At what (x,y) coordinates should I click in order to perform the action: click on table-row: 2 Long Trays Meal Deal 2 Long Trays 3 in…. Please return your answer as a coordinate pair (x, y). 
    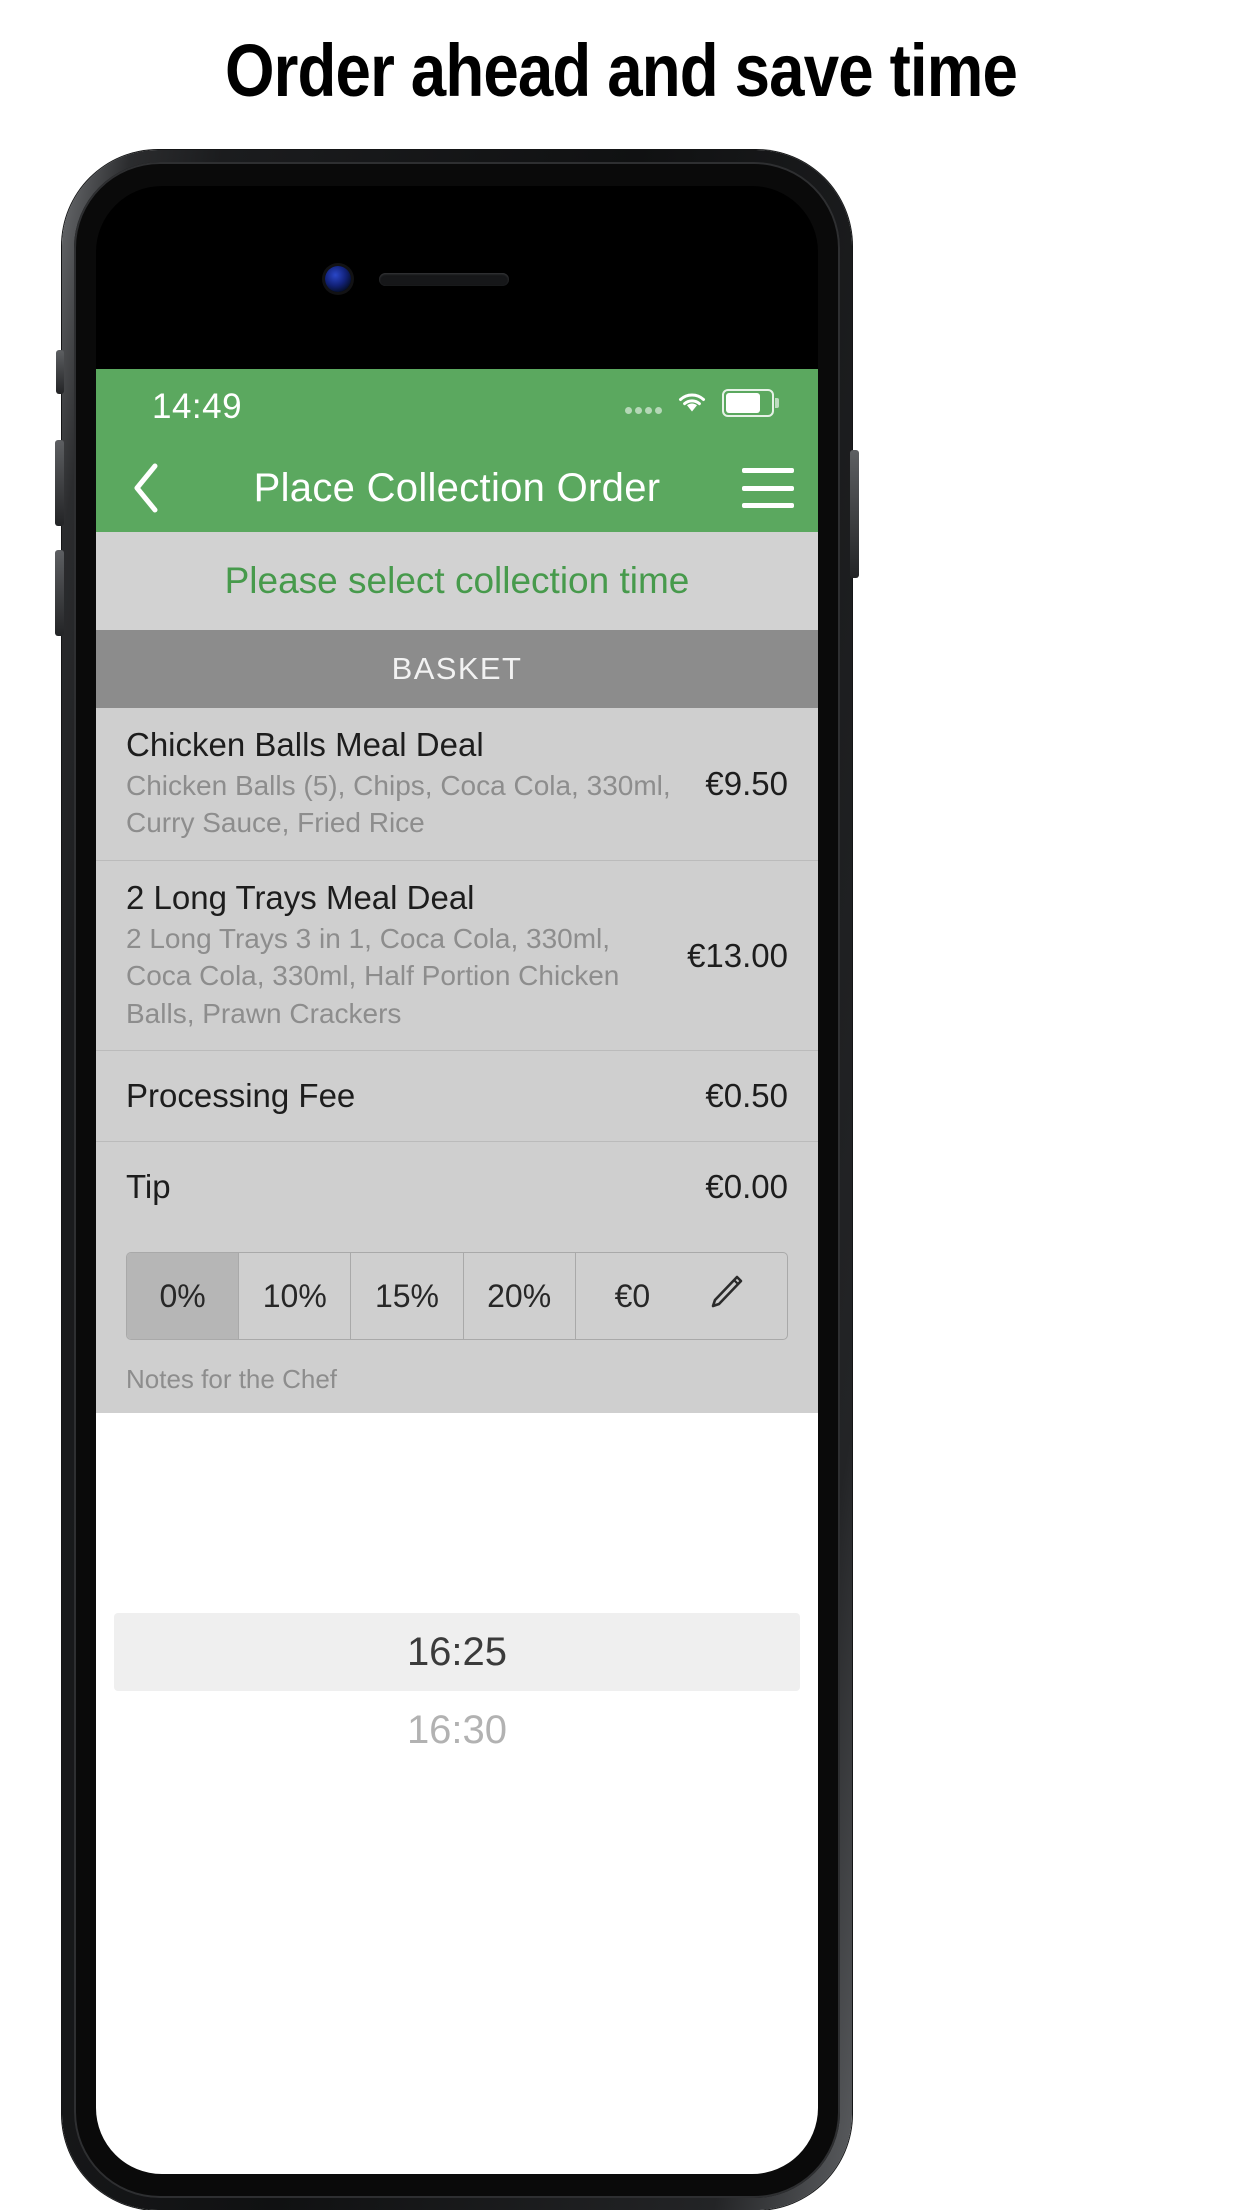
    Looking at the image, I should click on (457, 956).